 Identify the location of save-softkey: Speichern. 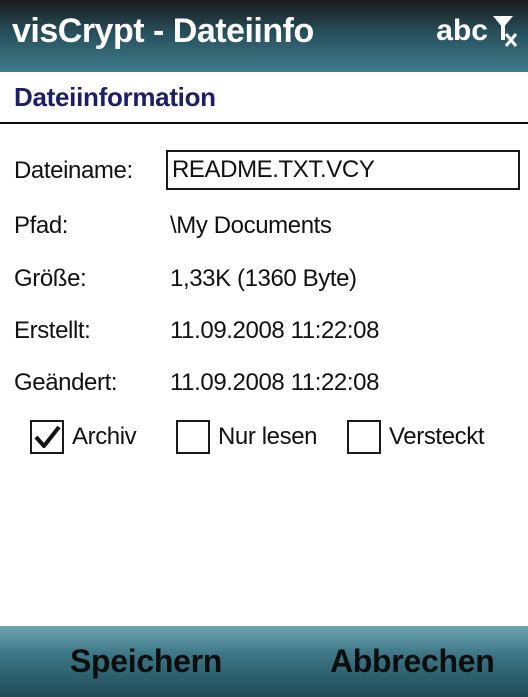
(146, 661).